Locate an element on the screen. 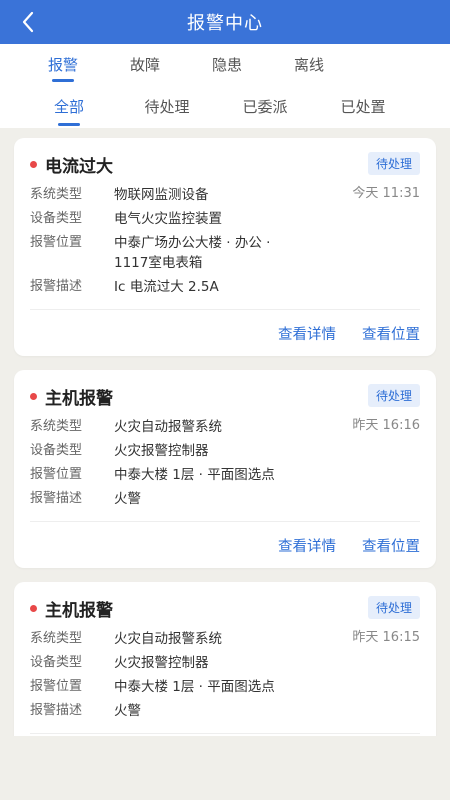 The image size is (450, 800). page-title: 报警中心 is located at coordinates (225, 23).